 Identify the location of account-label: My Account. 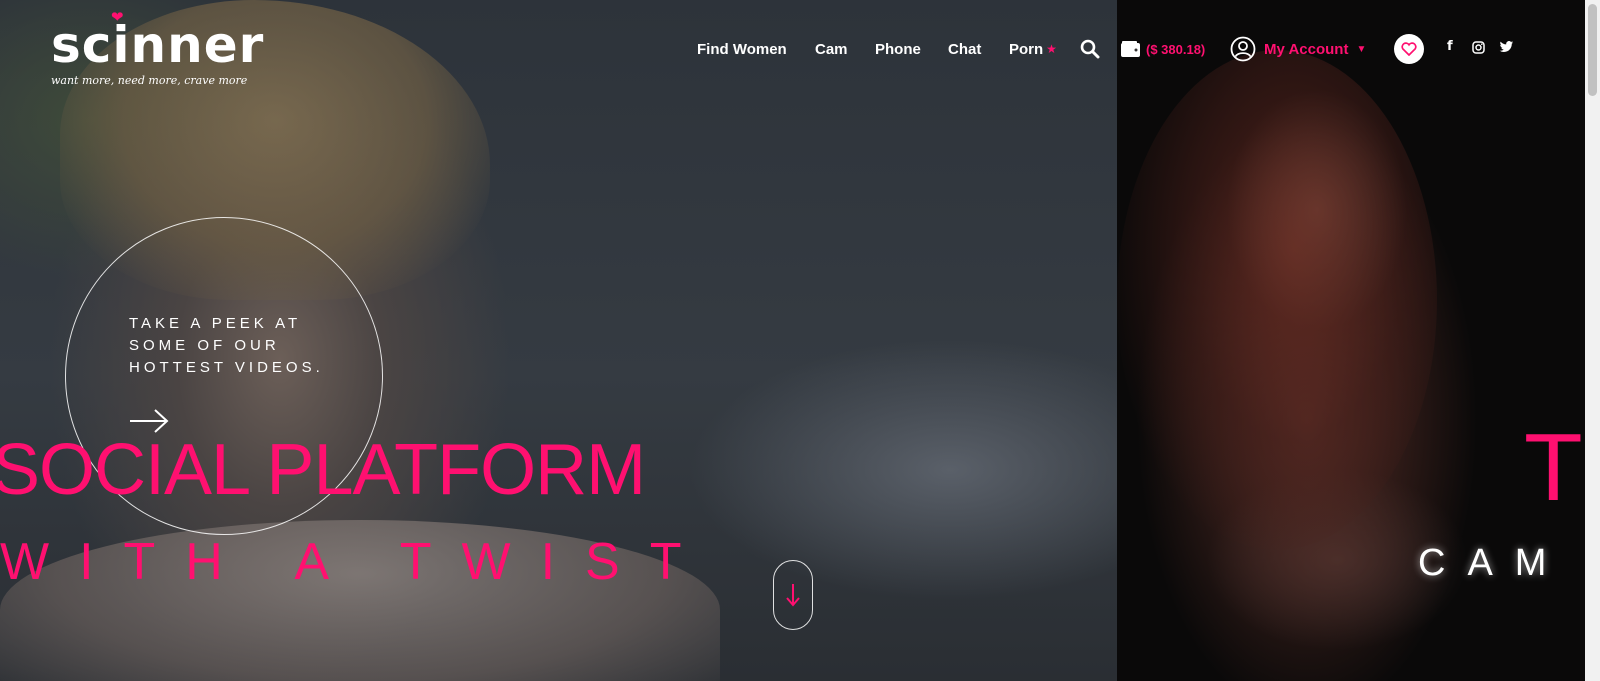
(1306, 49).